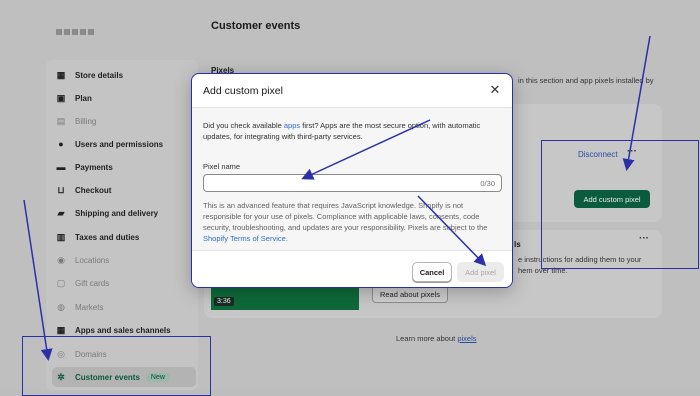  What do you see at coordinates (352, 268) in the screenshot?
I see `modal-footer: Cancel Add pixel` at bounding box center [352, 268].